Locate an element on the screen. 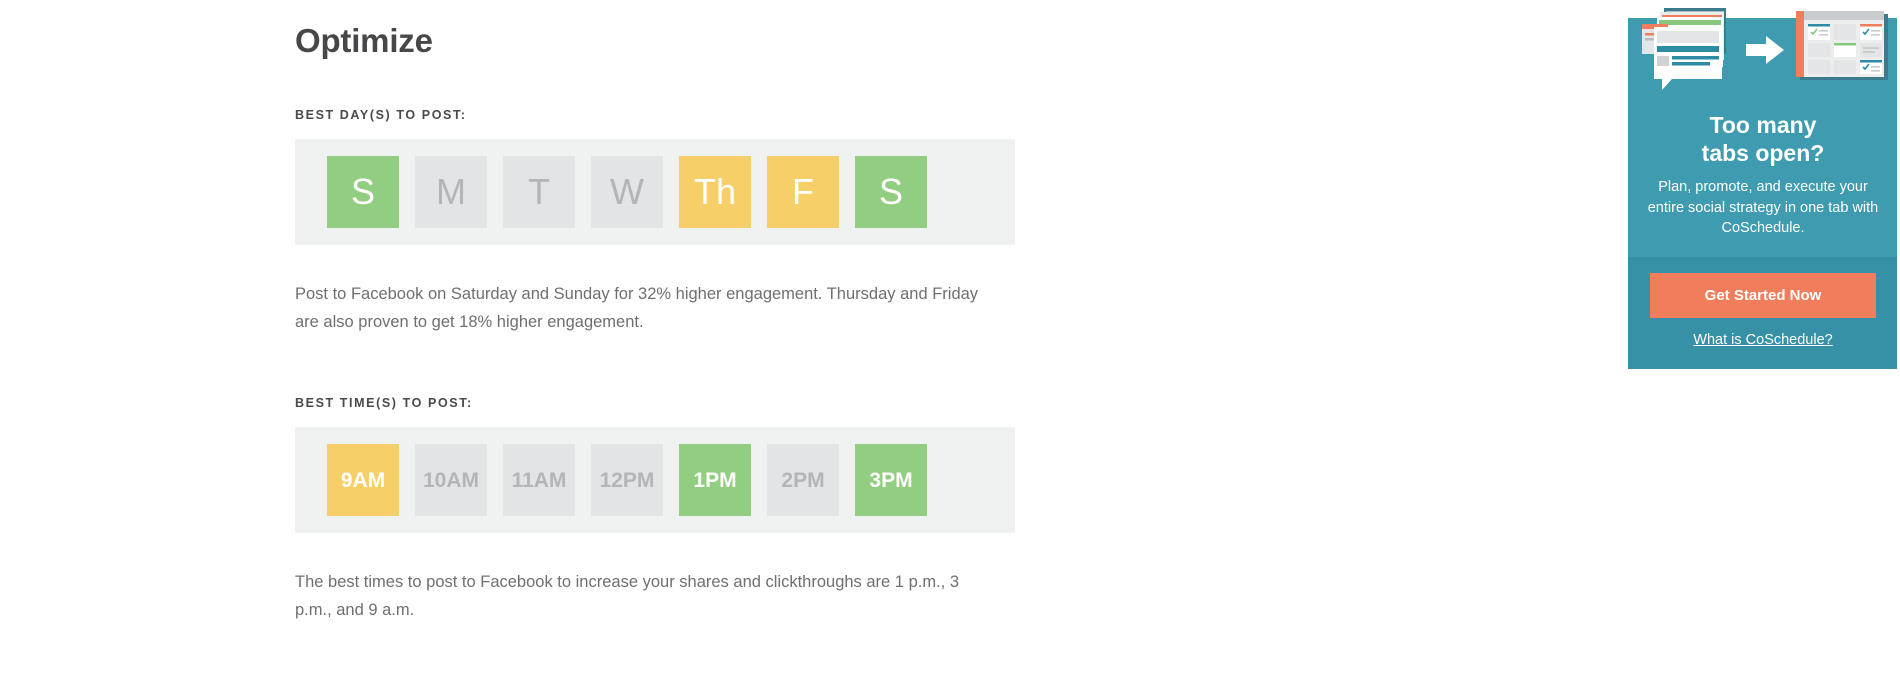  ad-headline-line2: tabs open? is located at coordinates (1763, 152).